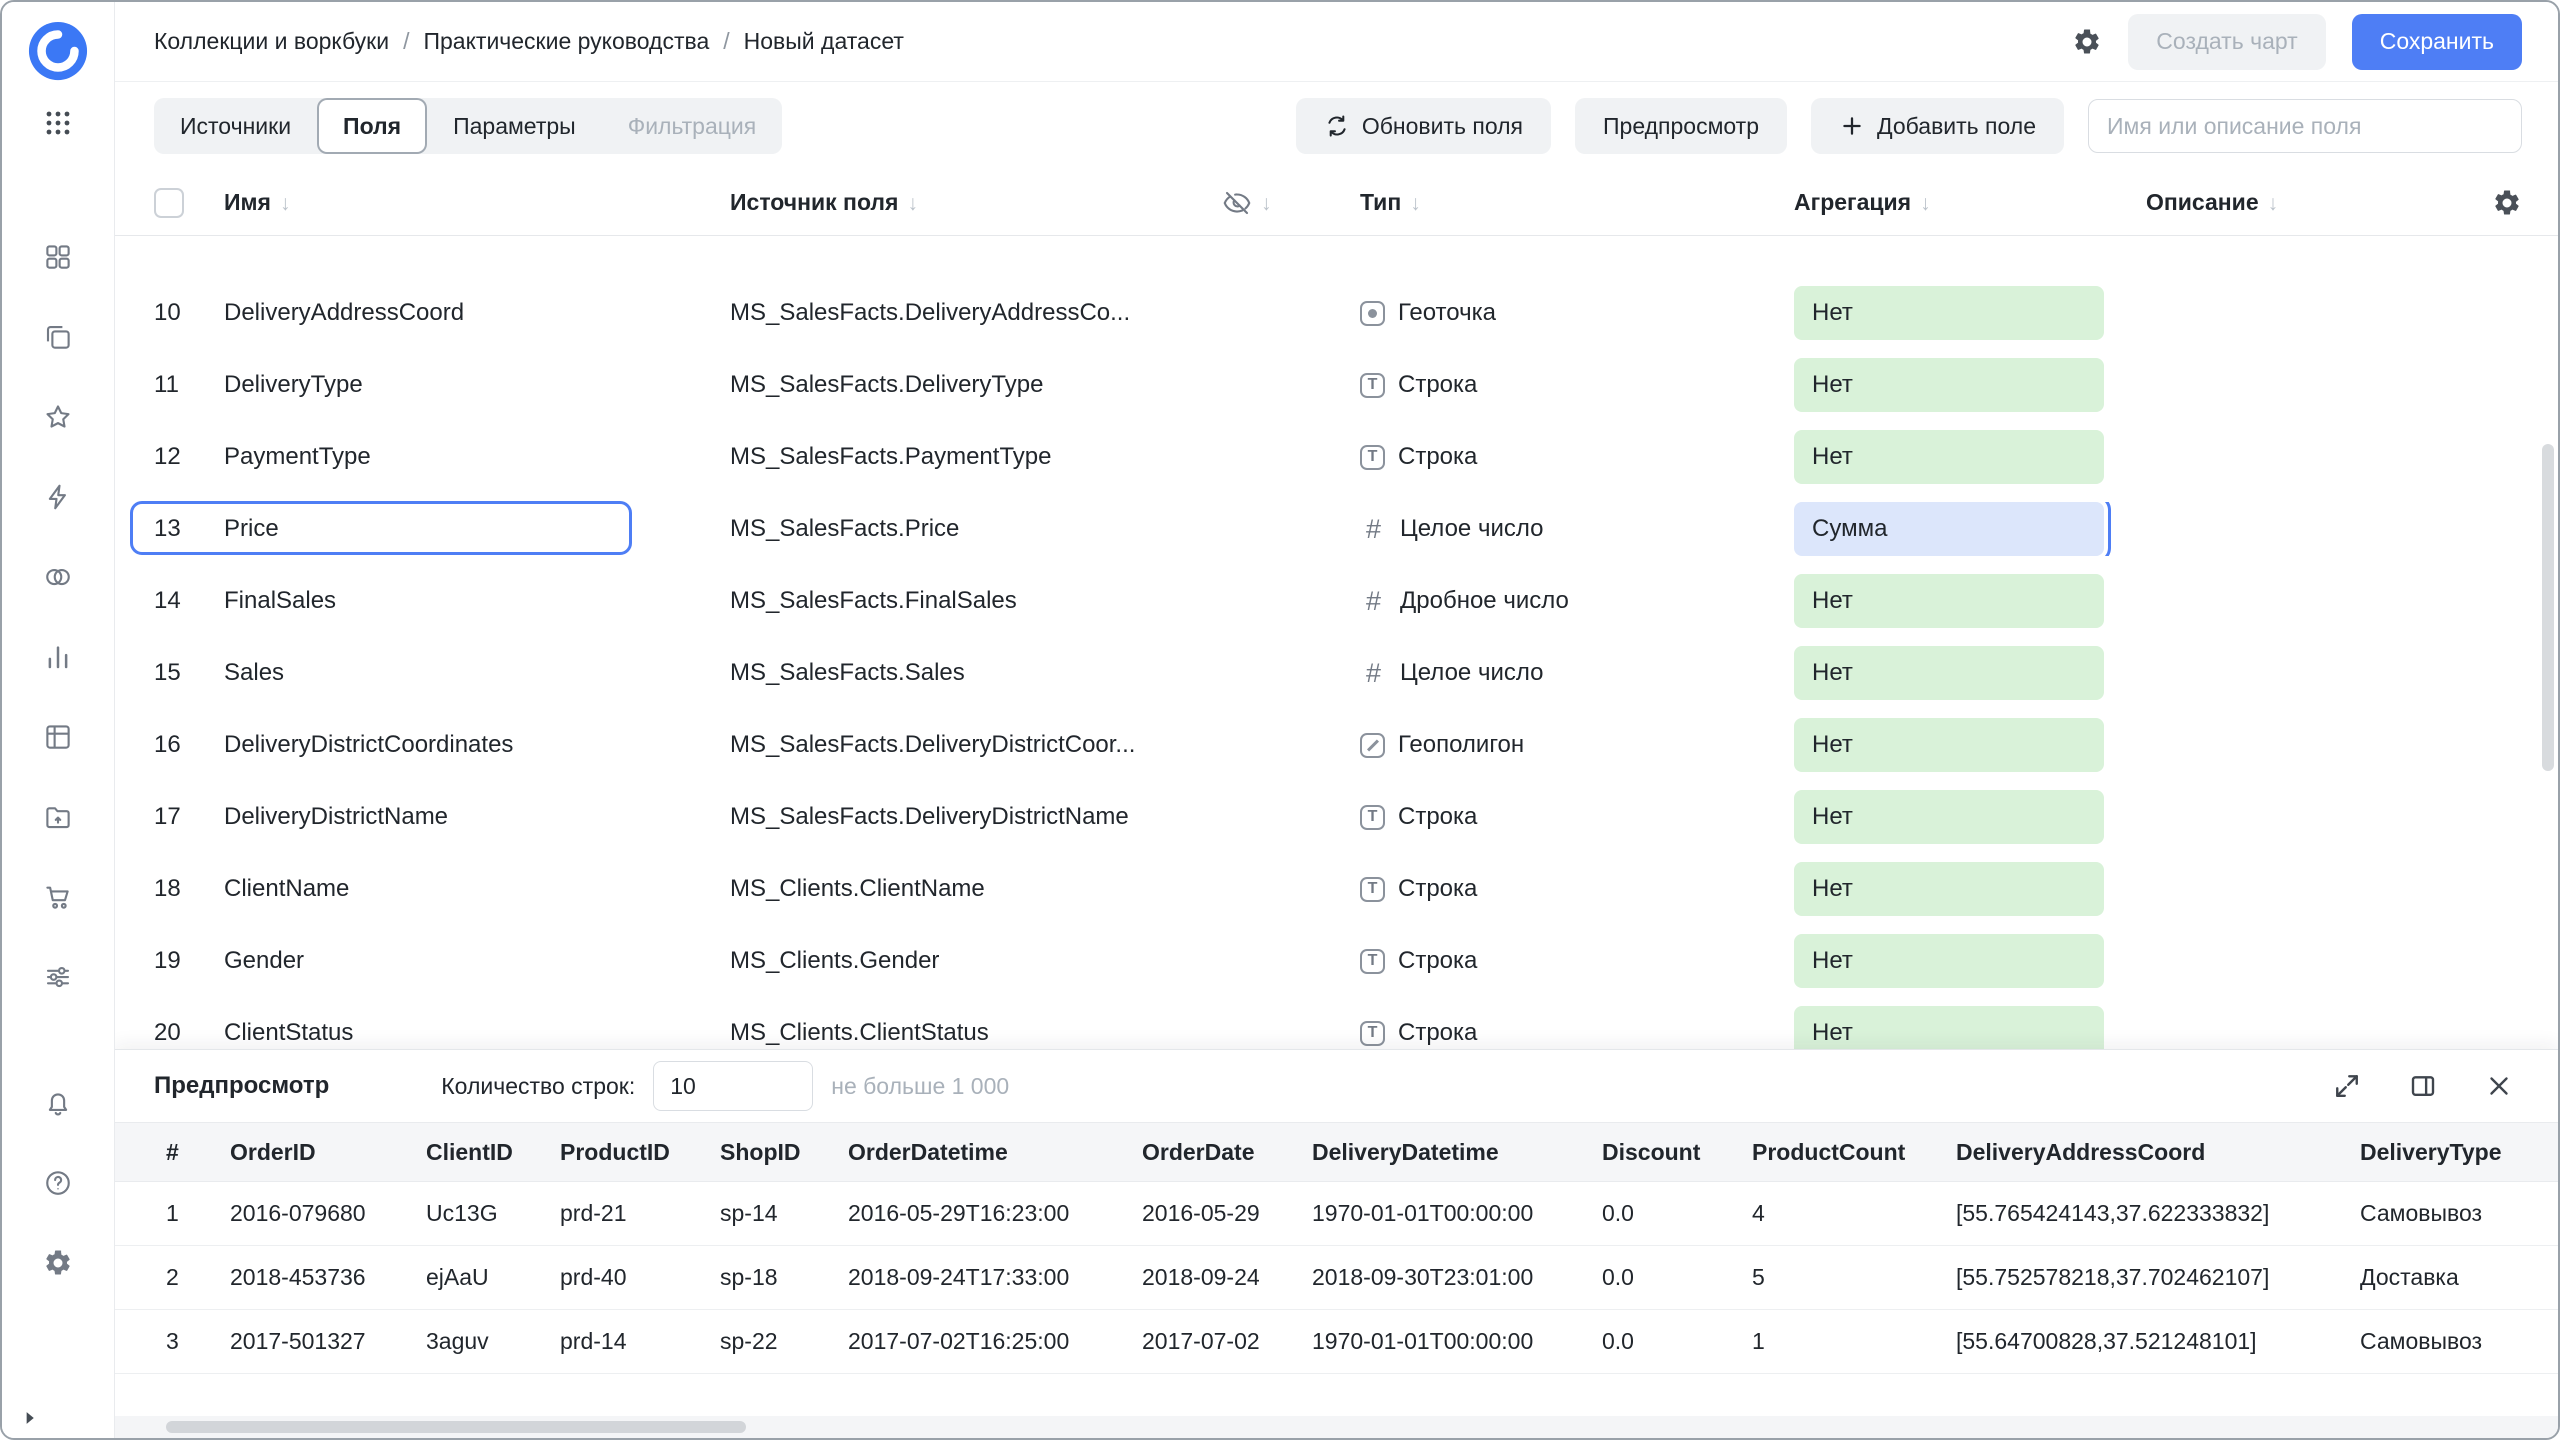 The height and width of the screenshot is (1440, 2560). Describe the element at coordinates (477, 961) in the screenshot. I see `field-name: Gender` at that location.